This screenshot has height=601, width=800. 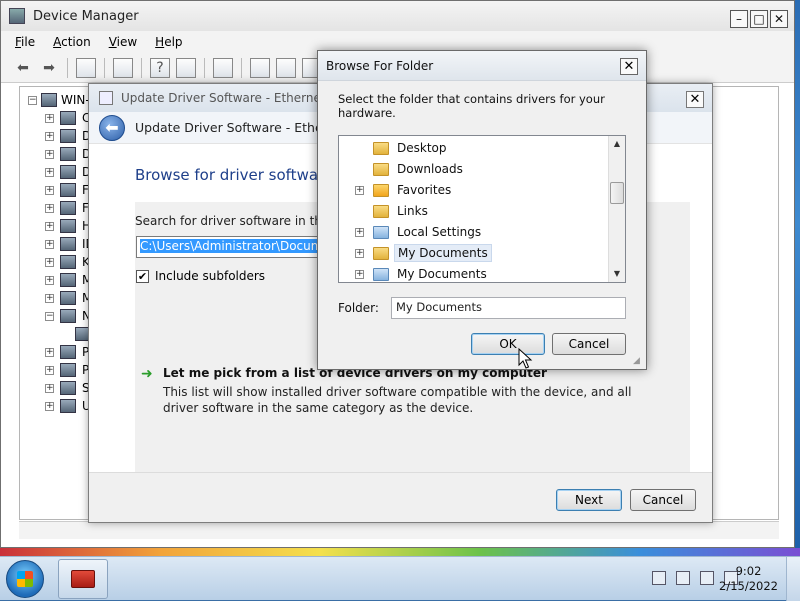 What do you see at coordinates (123, 42) in the screenshot?
I see `menu-view: View` at bounding box center [123, 42].